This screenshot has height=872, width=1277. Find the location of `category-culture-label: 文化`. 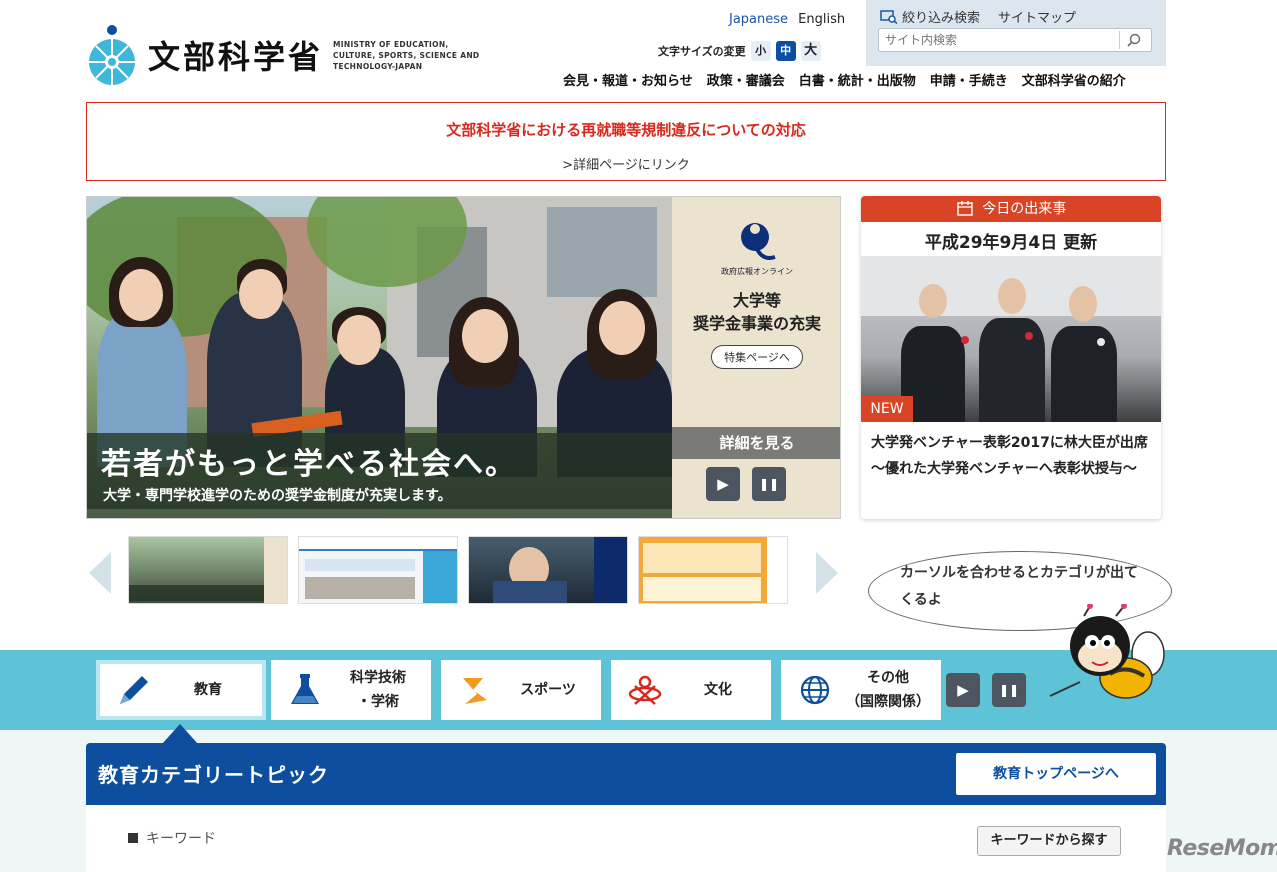

category-culture-label: 文化 is located at coordinates (718, 690).